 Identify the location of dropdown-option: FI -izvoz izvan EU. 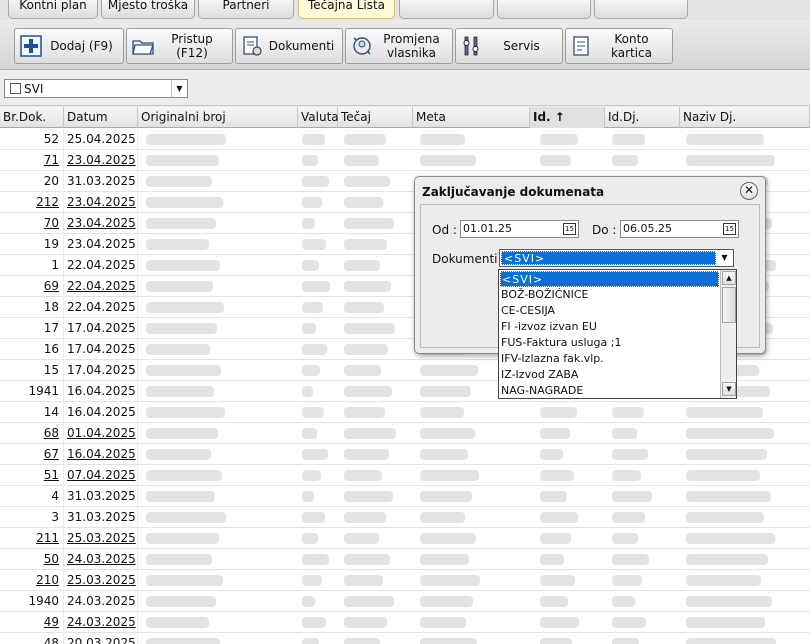
(609, 327).